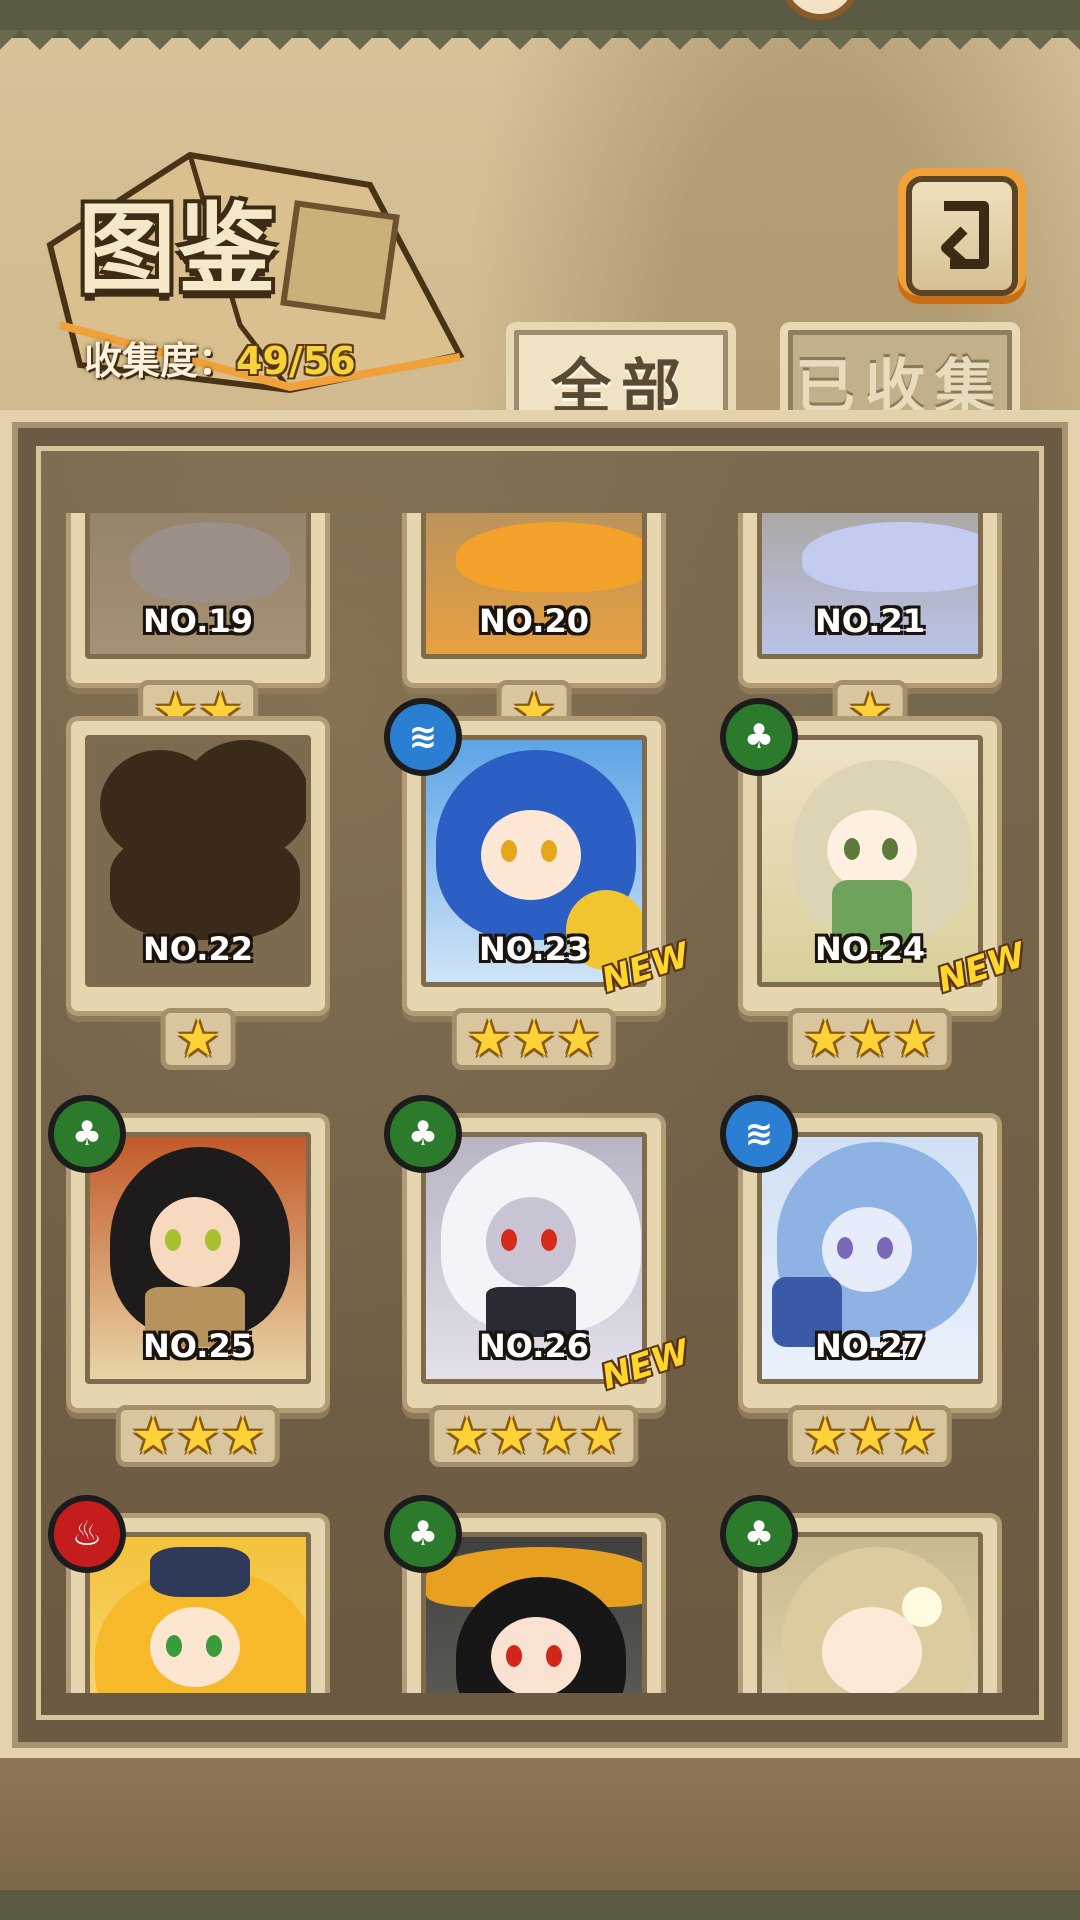 The width and height of the screenshot is (1080, 1920). I want to click on back-button, so click(962, 236).